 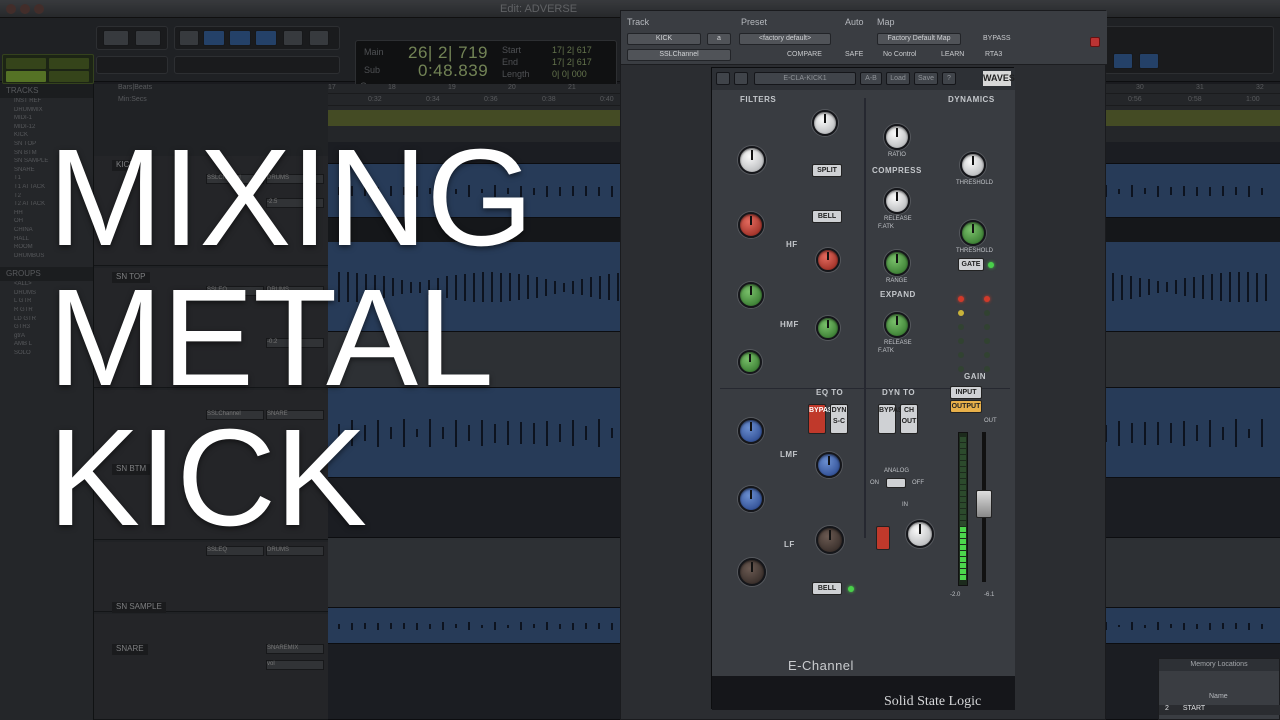 What do you see at coordinates (752, 572) in the screenshot?
I see `lf-gain-knob` at bounding box center [752, 572].